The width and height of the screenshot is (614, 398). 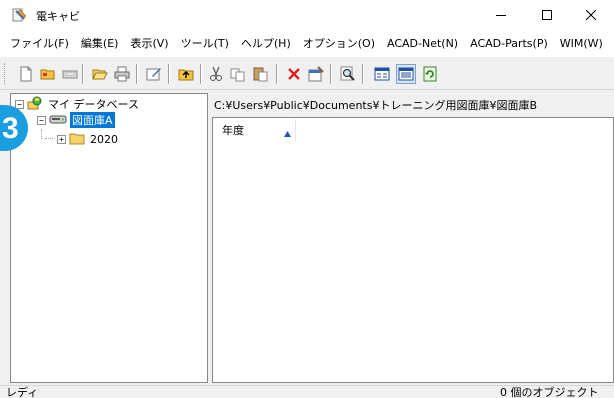 What do you see at coordinates (22, 392) in the screenshot?
I see `status-text: レディ` at bounding box center [22, 392].